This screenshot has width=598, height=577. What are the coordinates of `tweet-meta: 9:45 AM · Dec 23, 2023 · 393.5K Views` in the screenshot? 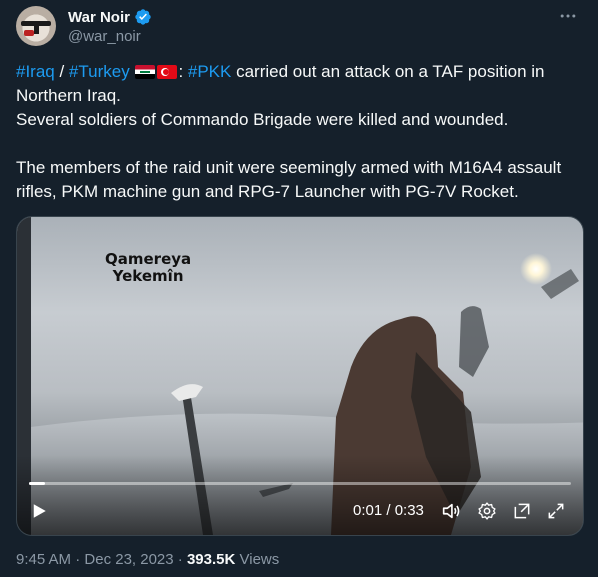 It's located at (147, 559).